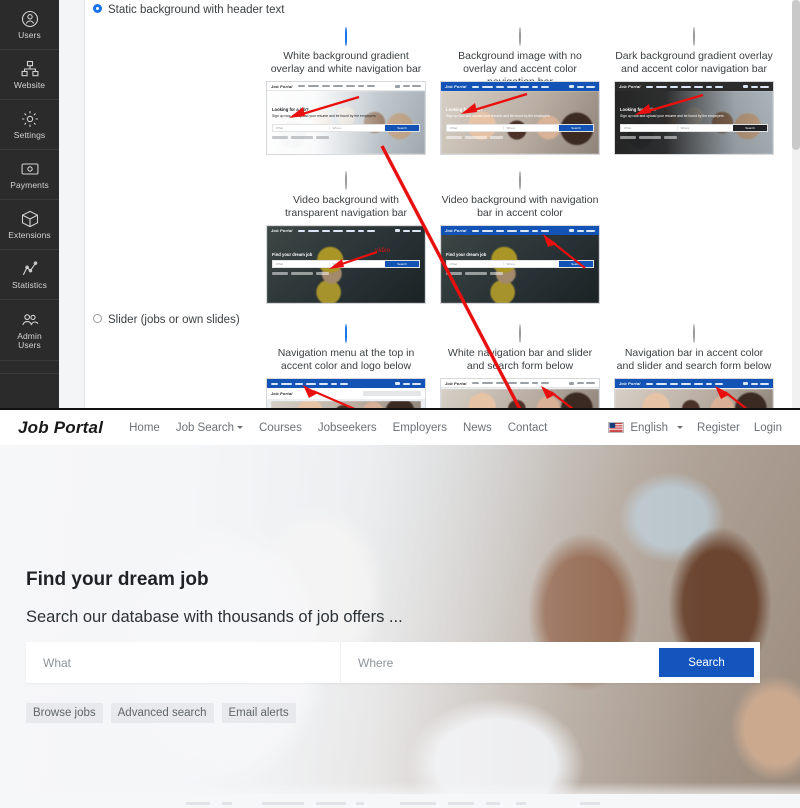 This screenshot has width=800, height=808. I want to click on sidebar-item-statistics: Statistics, so click(29, 275).